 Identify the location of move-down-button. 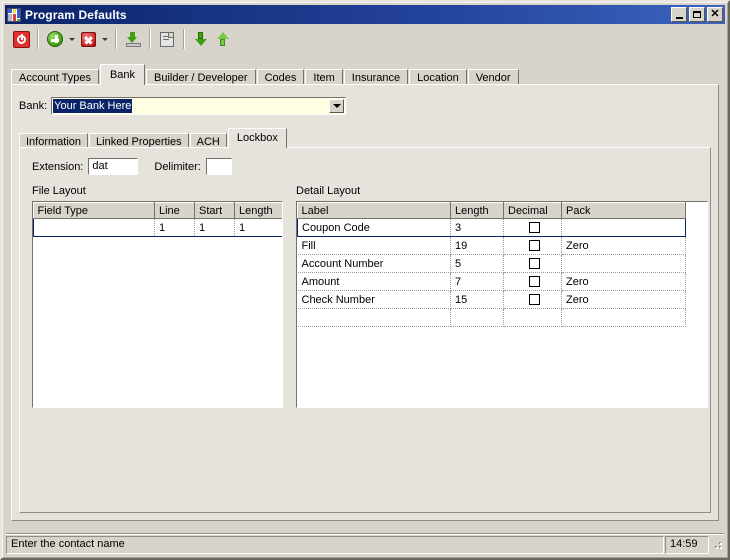
(201, 39).